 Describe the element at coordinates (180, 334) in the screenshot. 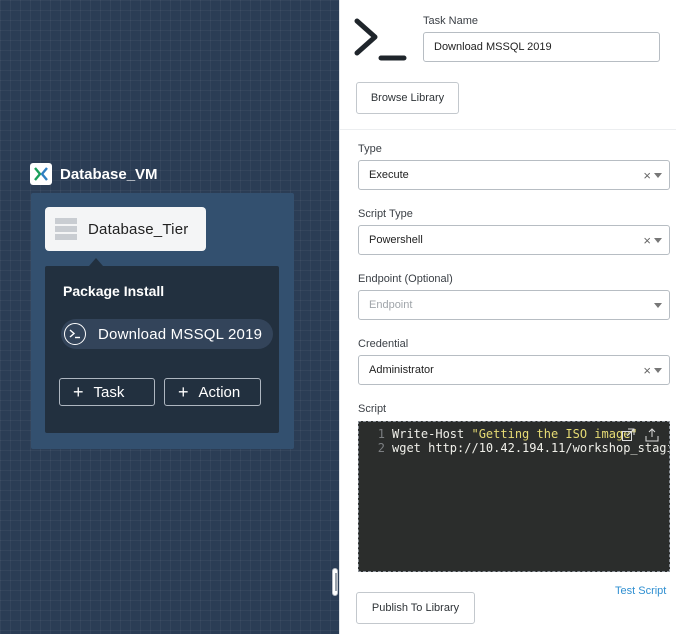

I see `task-label: Download MSSQL 2019` at that location.